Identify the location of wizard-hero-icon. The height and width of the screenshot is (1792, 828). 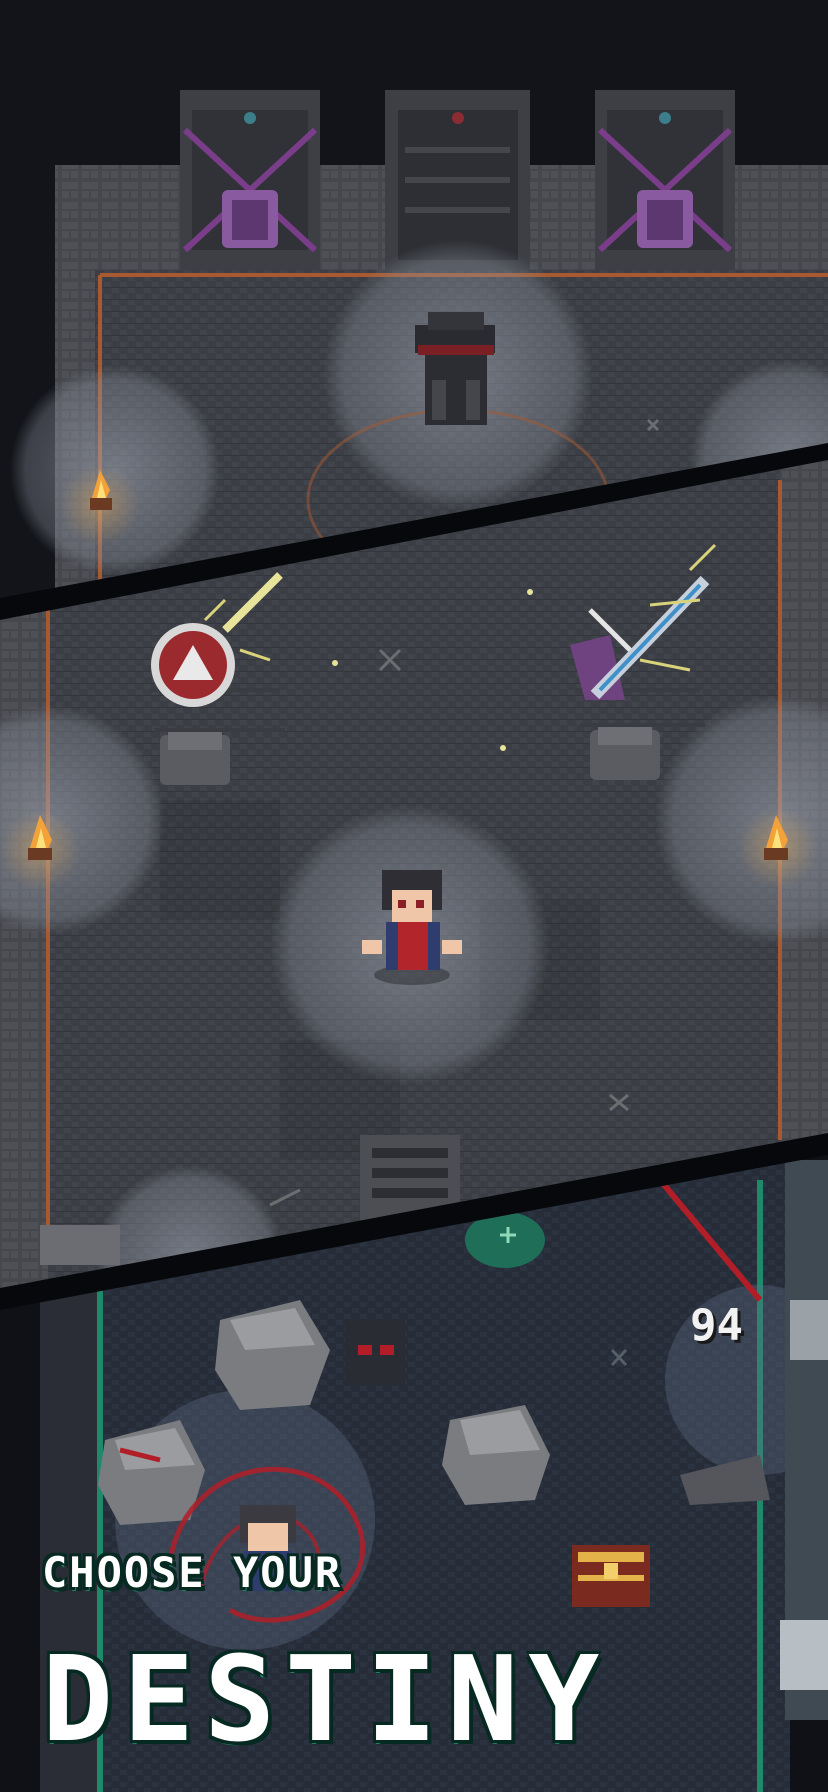
(455, 368).